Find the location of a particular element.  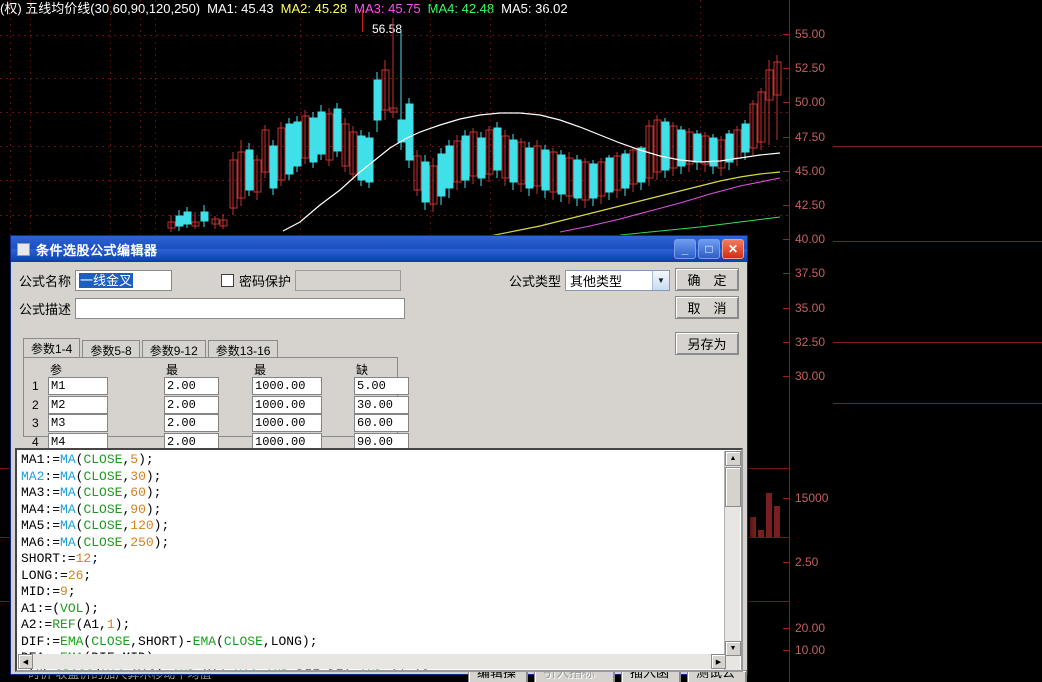

tick-list-separator is located at coordinates (937, 403).